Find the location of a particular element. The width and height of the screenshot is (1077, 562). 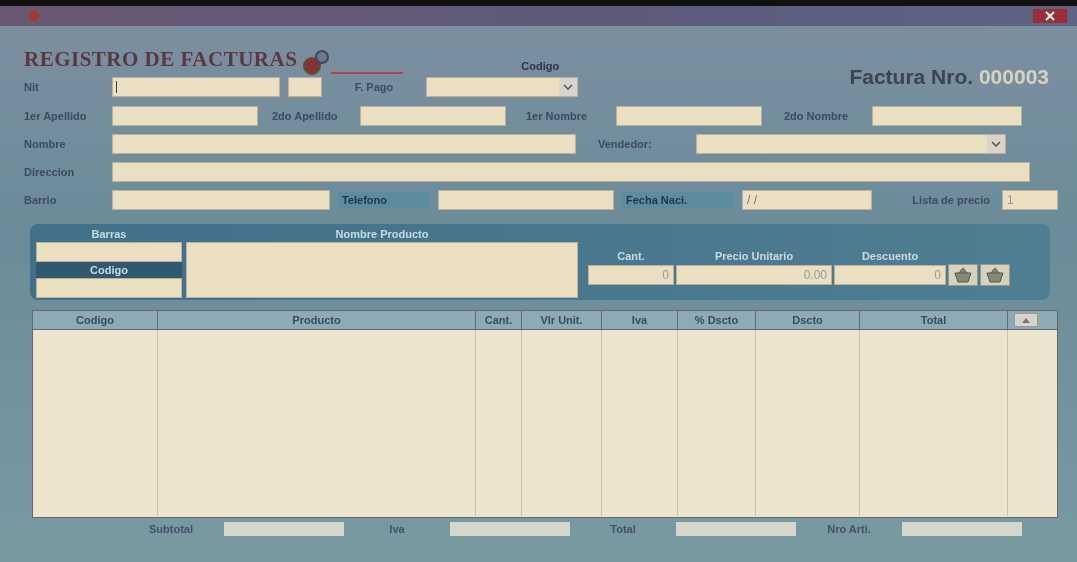

payment-dropdown is located at coordinates (502, 87).